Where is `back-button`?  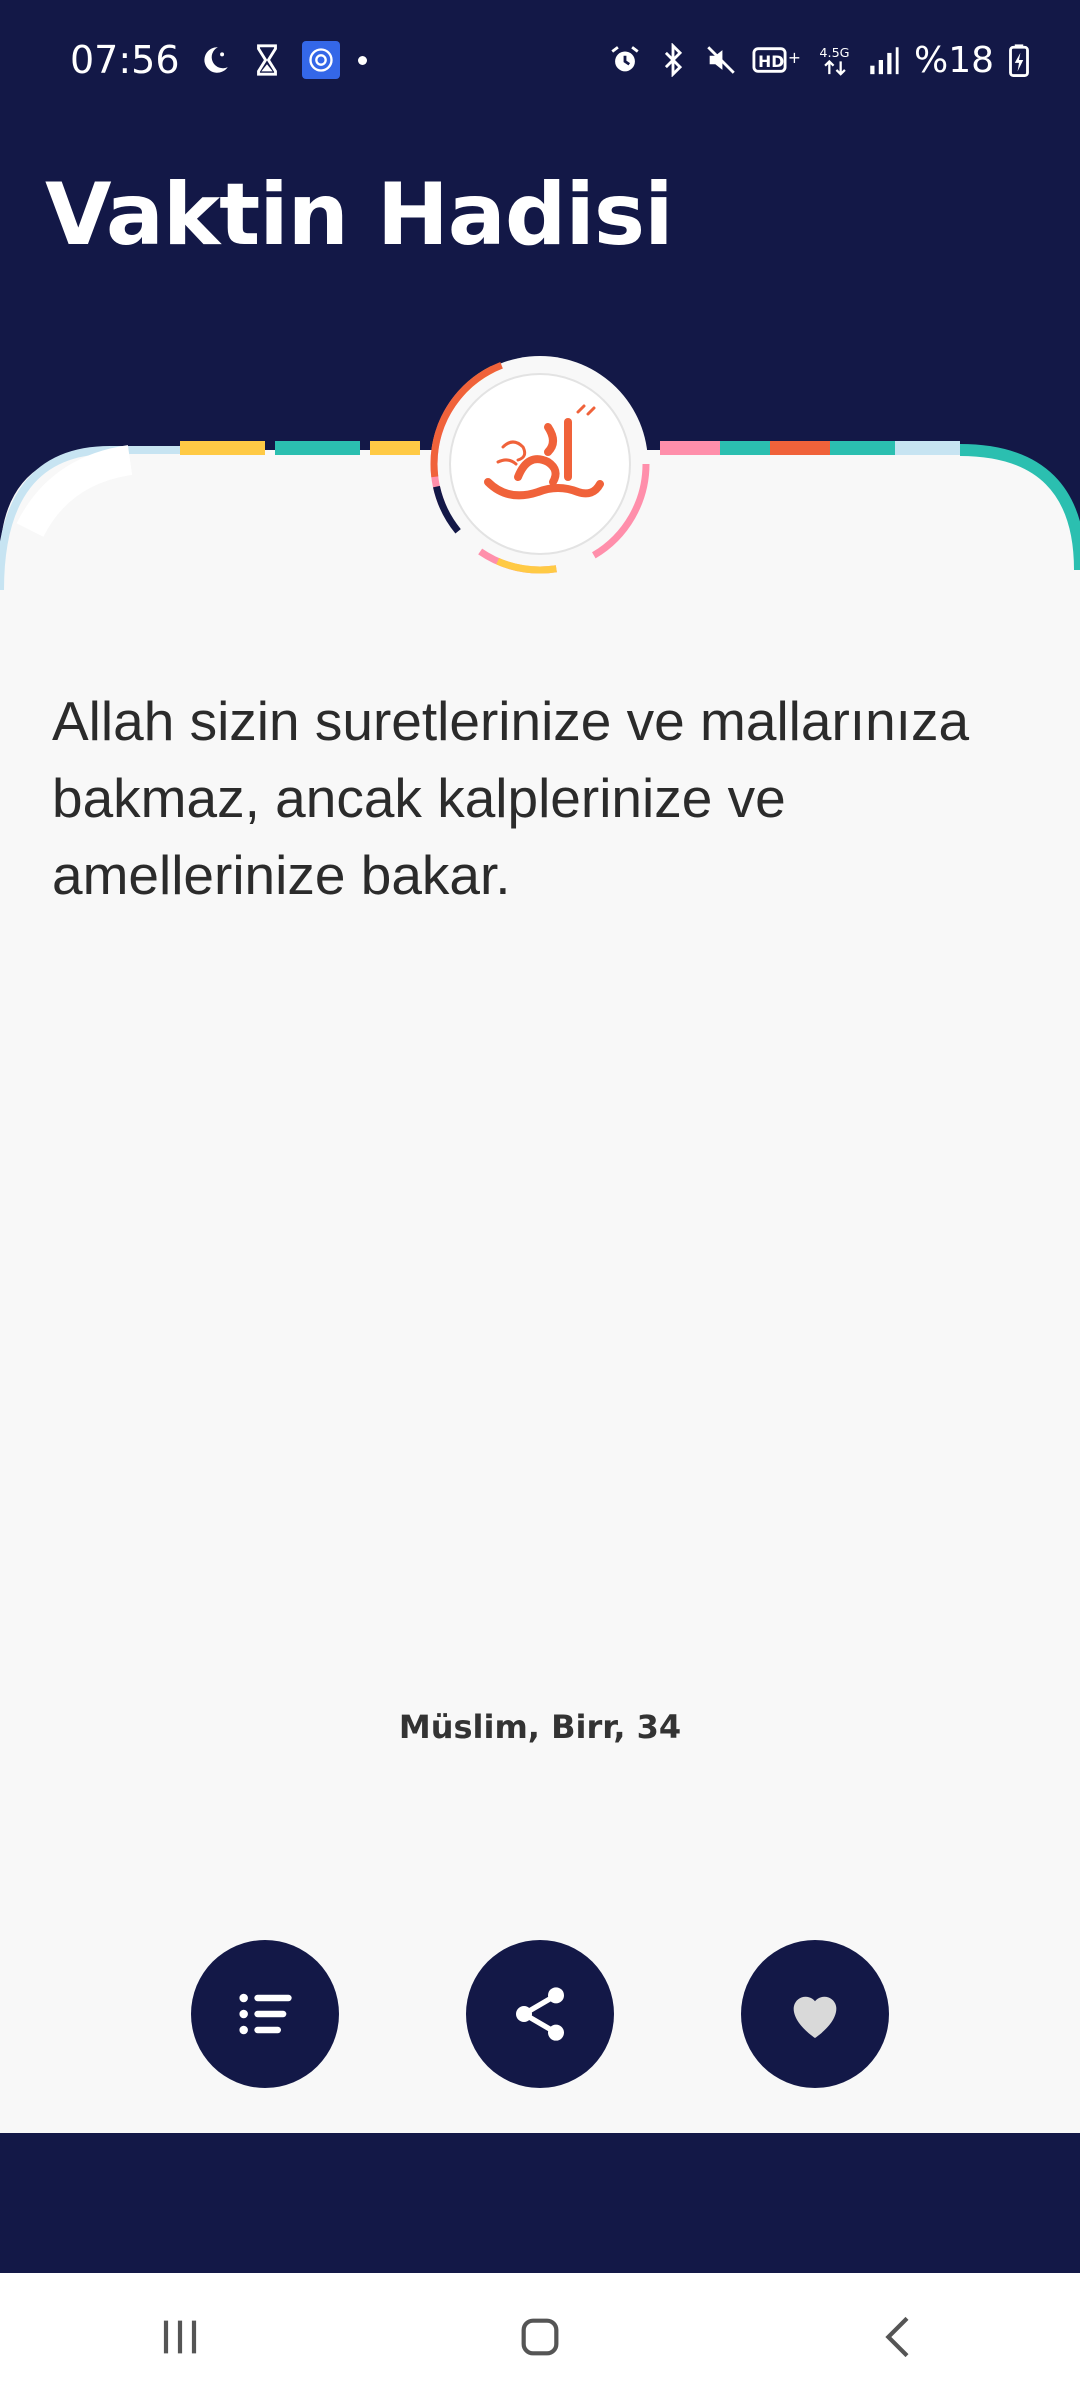
back-button is located at coordinates (900, 2337).